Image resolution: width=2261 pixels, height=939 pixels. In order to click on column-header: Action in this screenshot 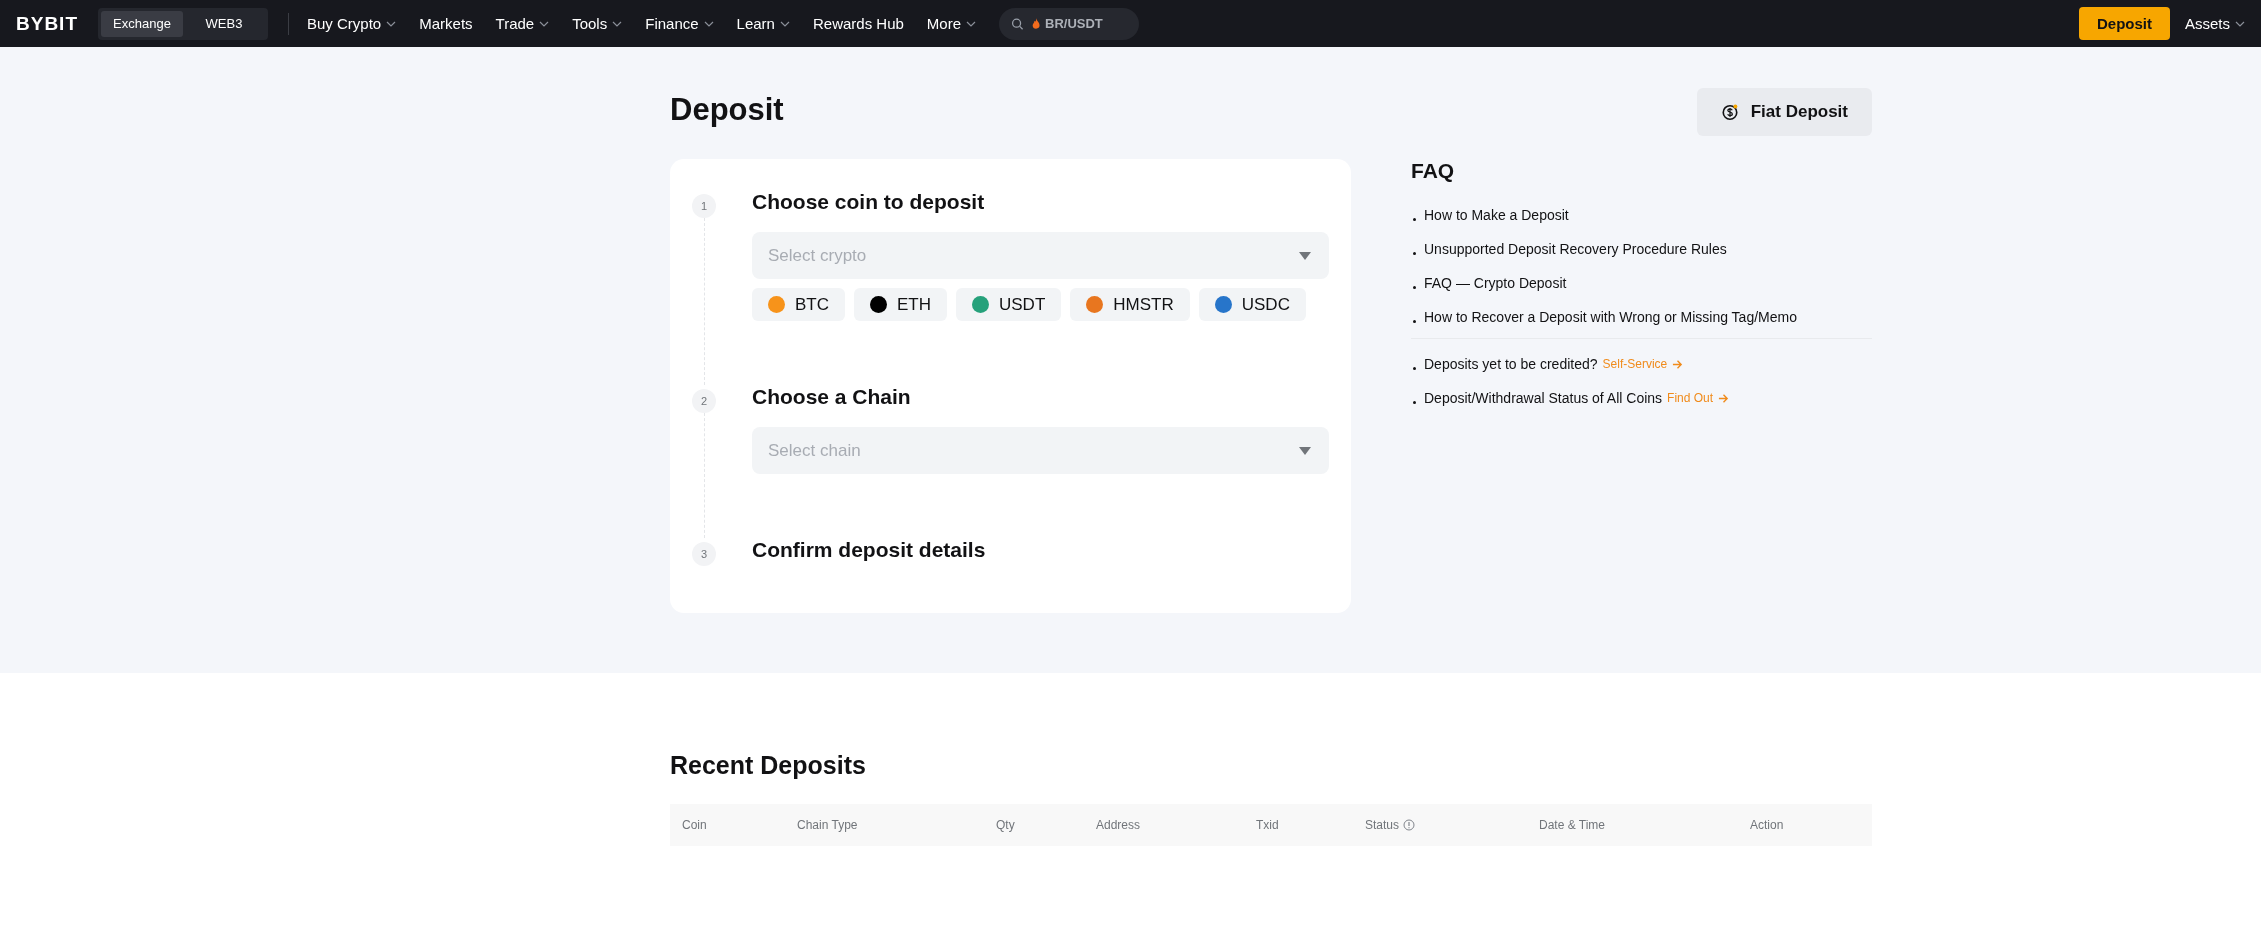, I will do `click(1767, 825)`.